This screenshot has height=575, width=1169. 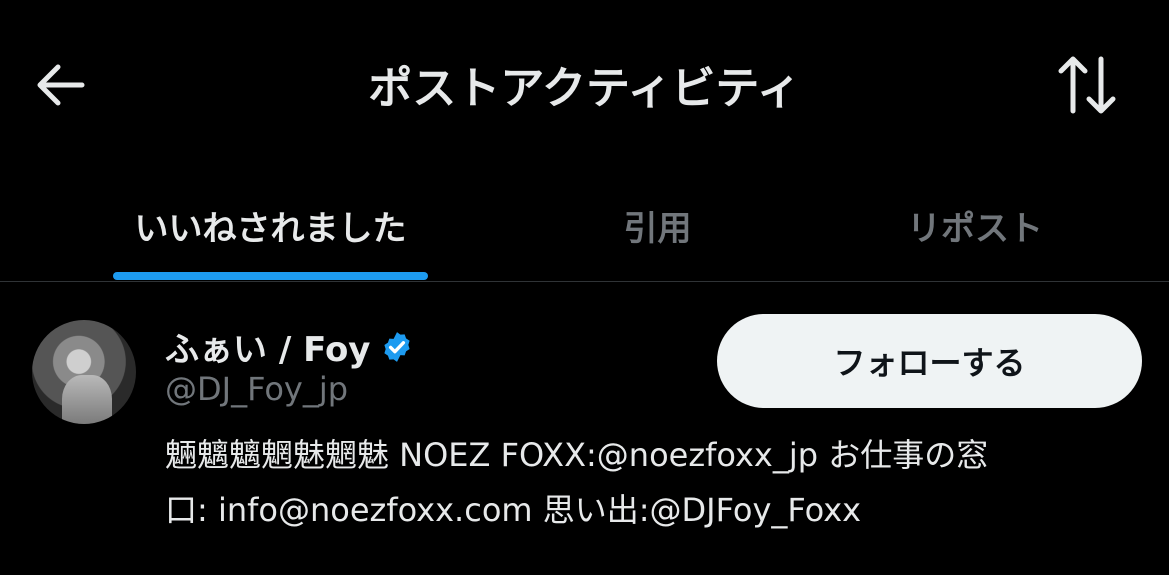 I want to click on tab-reposts: リポスト, so click(x=975, y=225).